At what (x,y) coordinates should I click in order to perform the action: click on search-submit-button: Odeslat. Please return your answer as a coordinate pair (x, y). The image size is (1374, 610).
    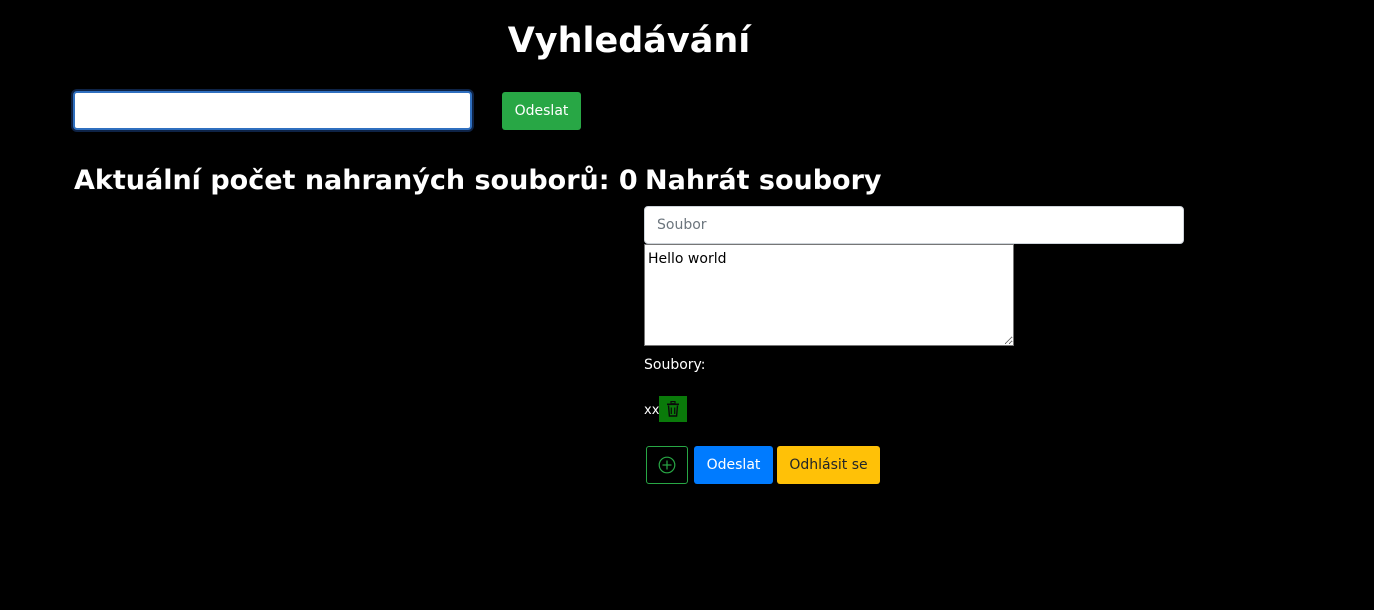
    Looking at the image, I should click on (541, 111).